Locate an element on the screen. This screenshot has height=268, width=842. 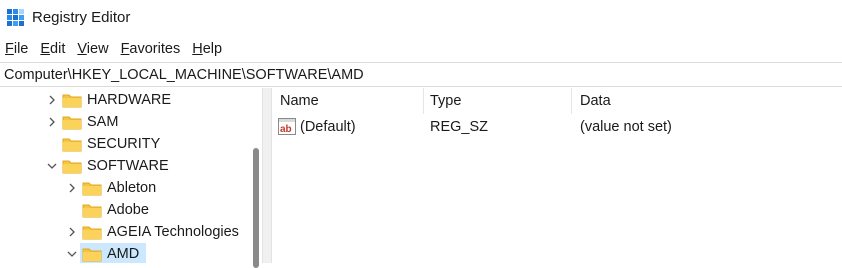
menu-bar: File Edit View Favorites Help is located at coordinates (421, 49).